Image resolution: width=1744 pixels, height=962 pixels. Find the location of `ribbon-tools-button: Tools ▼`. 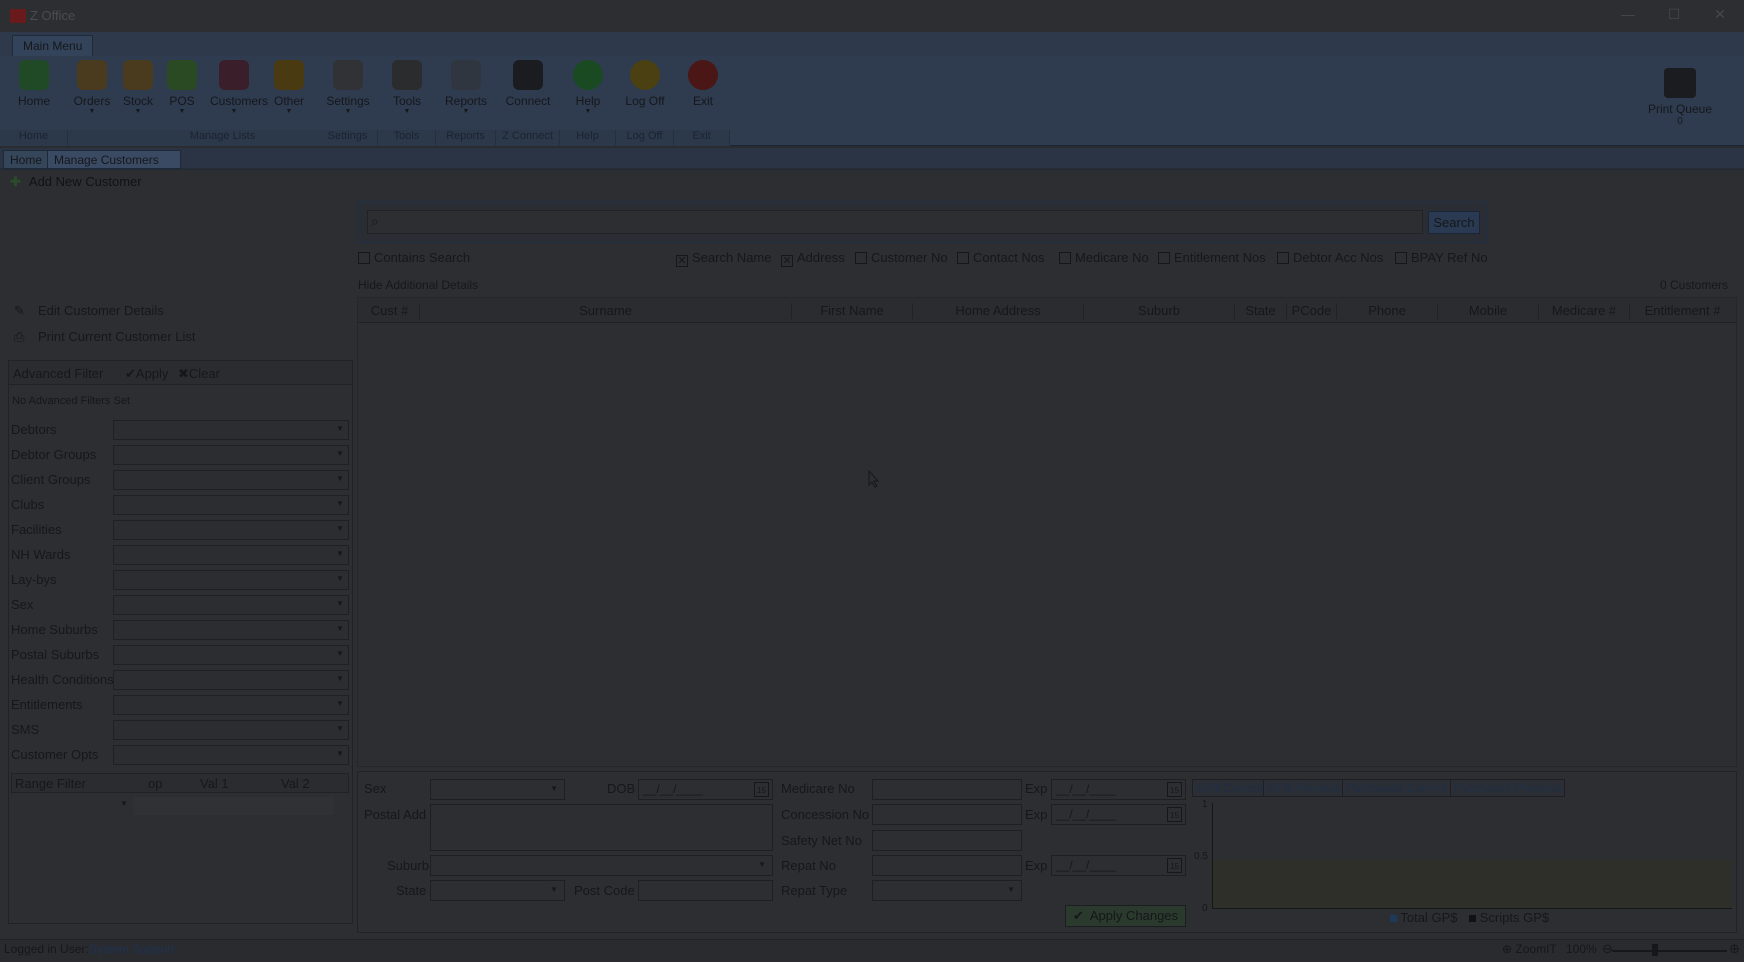

ribbon-tools-button: Tools ▼ is located at coordinates (407, 88).